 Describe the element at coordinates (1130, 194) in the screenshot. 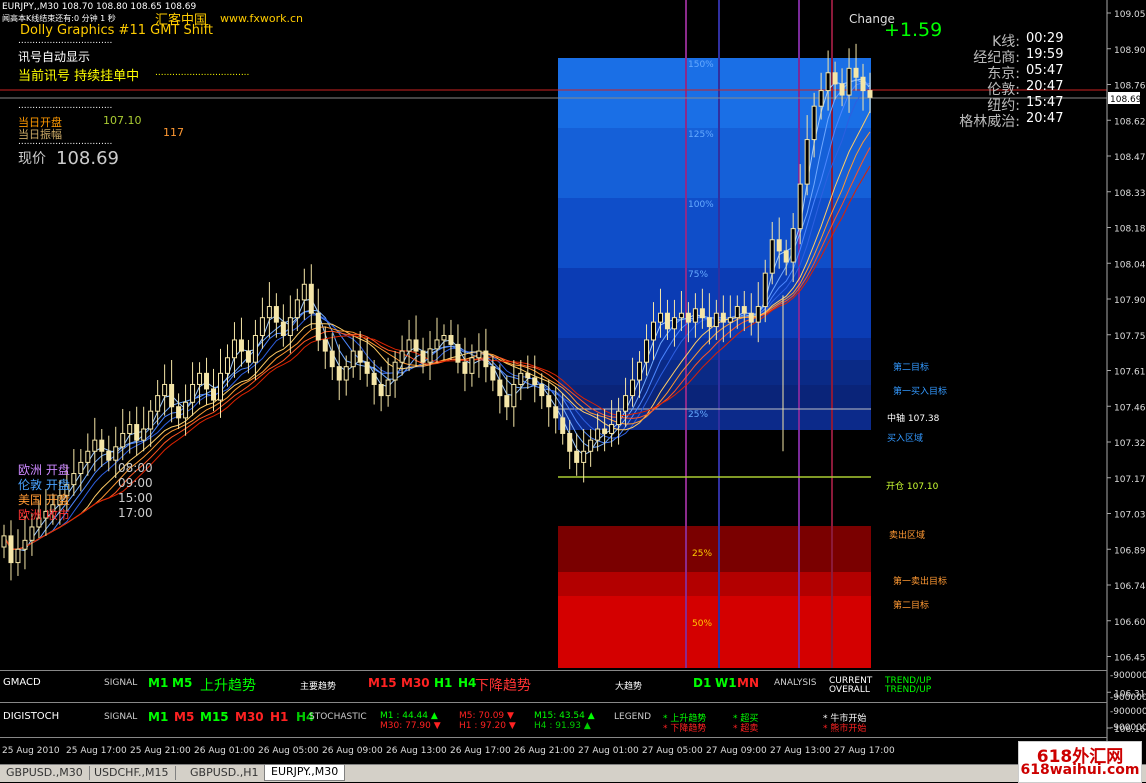

I see `price-tick-label: 108.33` at that location.